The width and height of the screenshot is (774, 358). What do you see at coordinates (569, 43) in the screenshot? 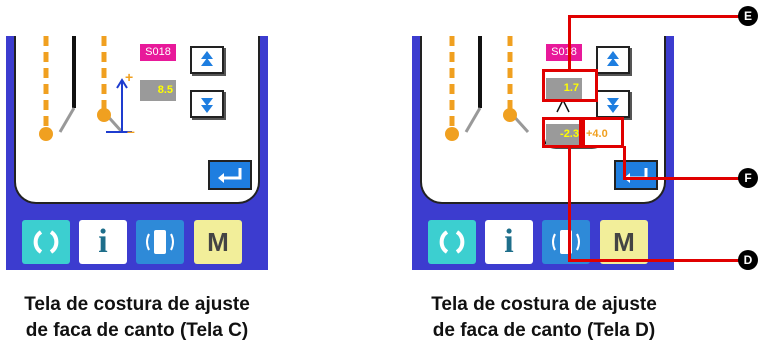
I see `leader-line-e-vertical` at bounding box center [569, 43].